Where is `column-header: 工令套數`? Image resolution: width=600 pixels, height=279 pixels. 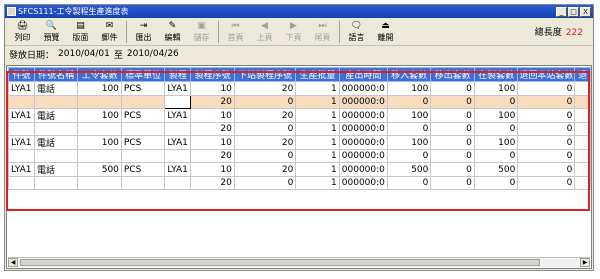 column-header: 工令套數 is located at coordinates (99, 74).